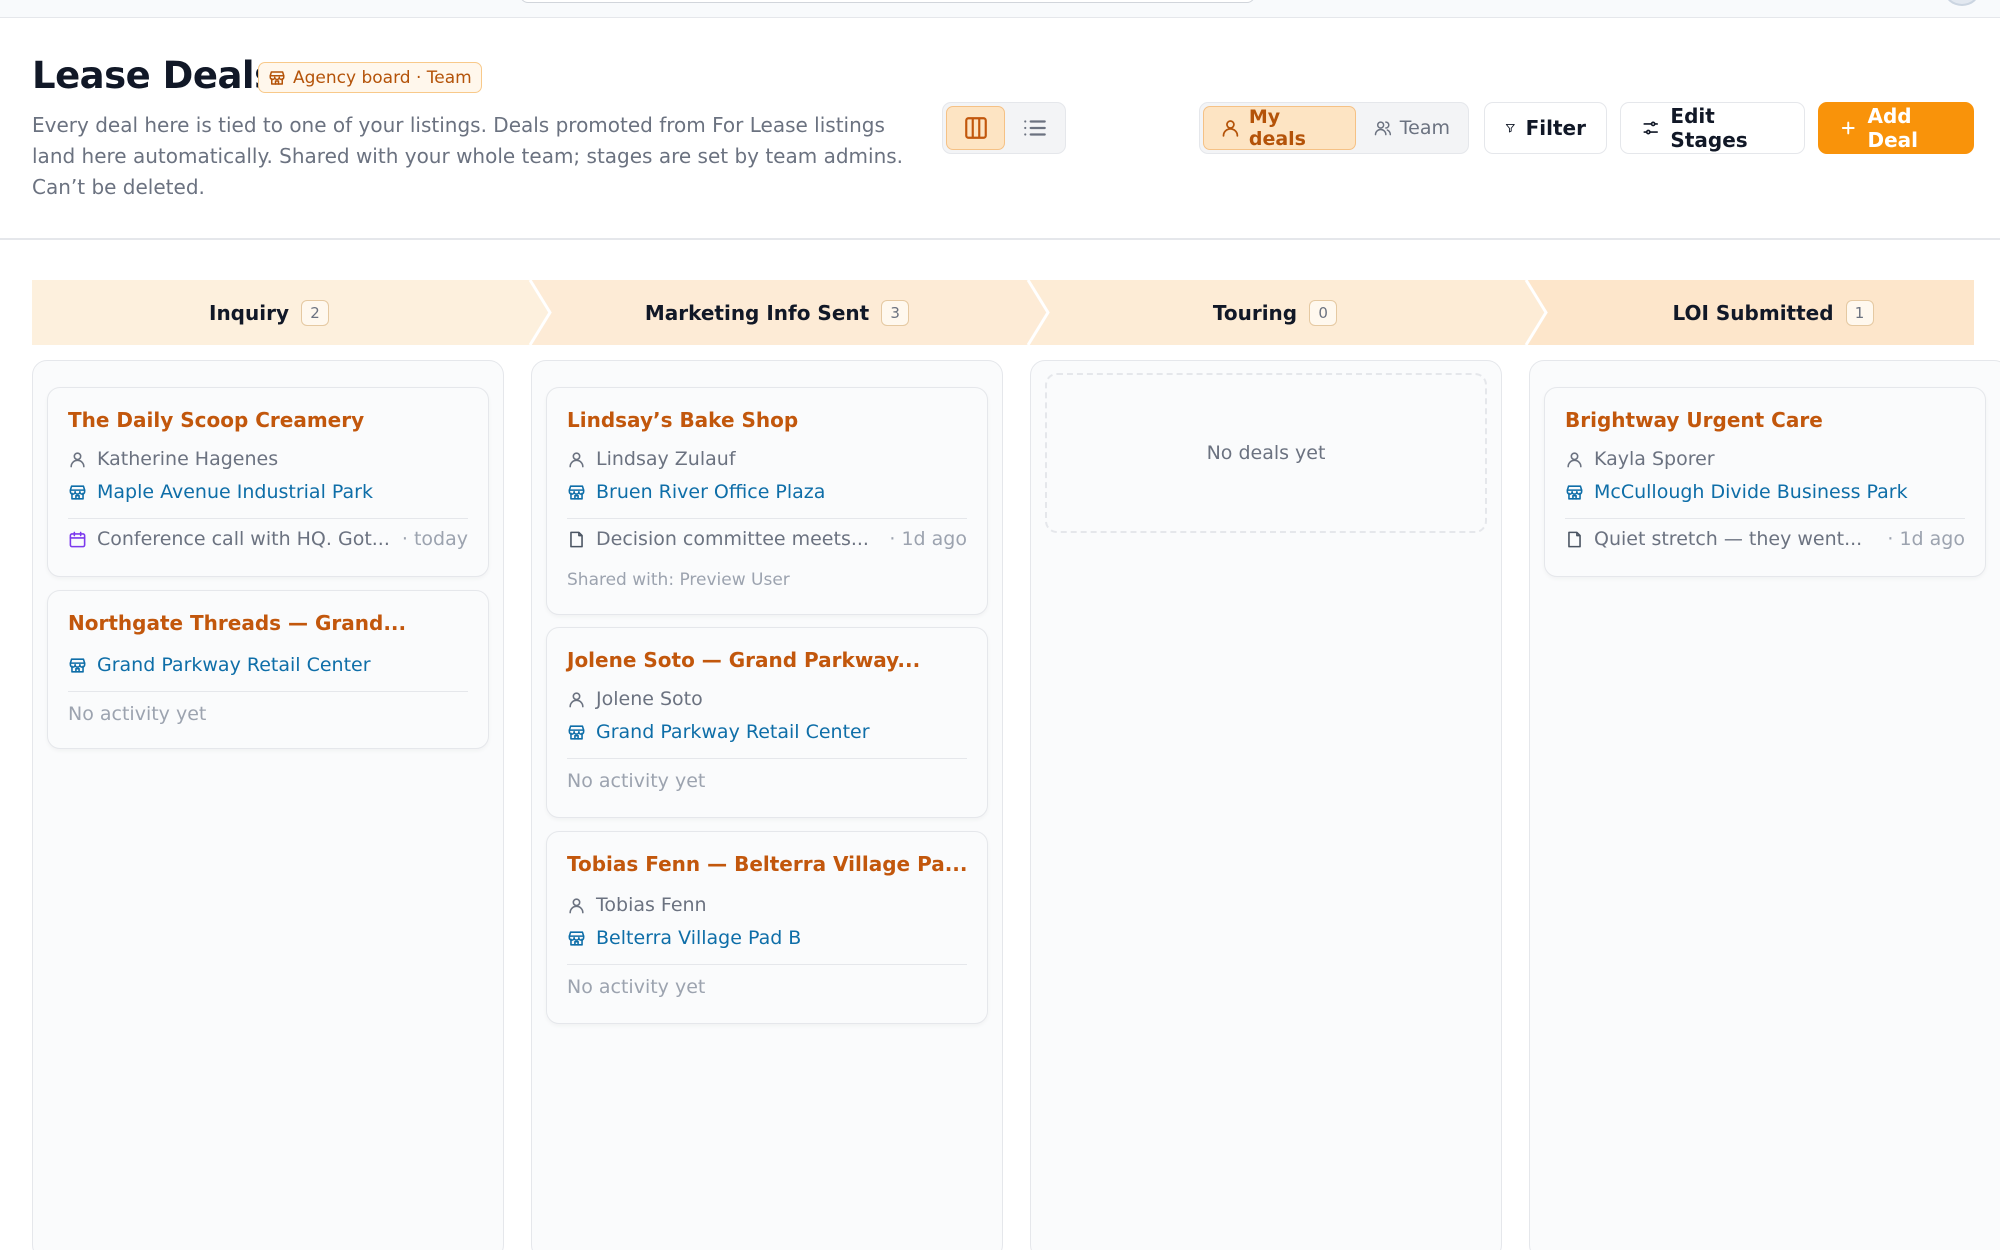 The height and width of the screenshot is (1250, 2000). I want to click on stage-header-inquiry: Inquiry 2, so click(269, 312).